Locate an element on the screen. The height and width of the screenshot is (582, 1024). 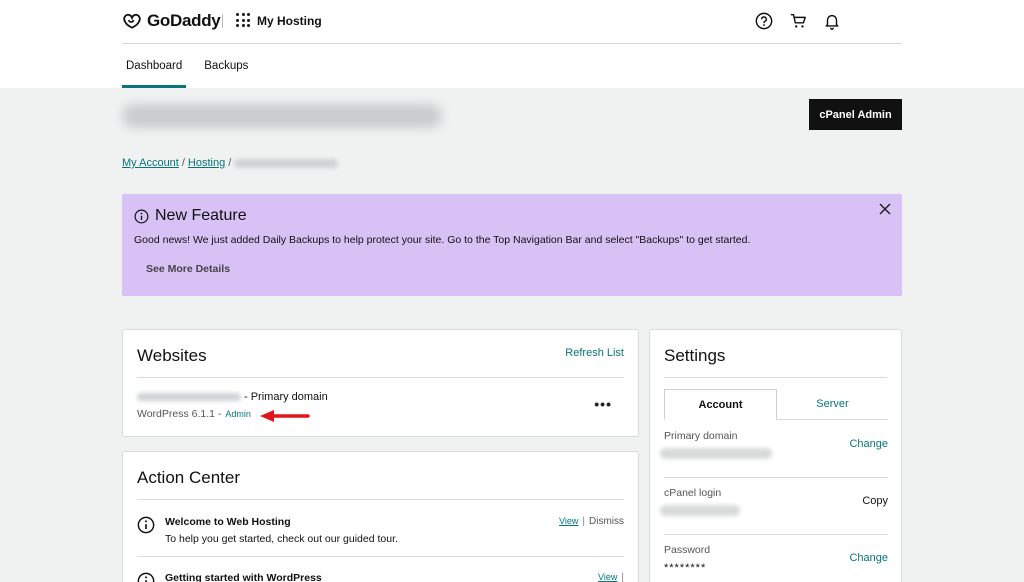
settings-tabs: Account Server is located at coordinates (776, 404).